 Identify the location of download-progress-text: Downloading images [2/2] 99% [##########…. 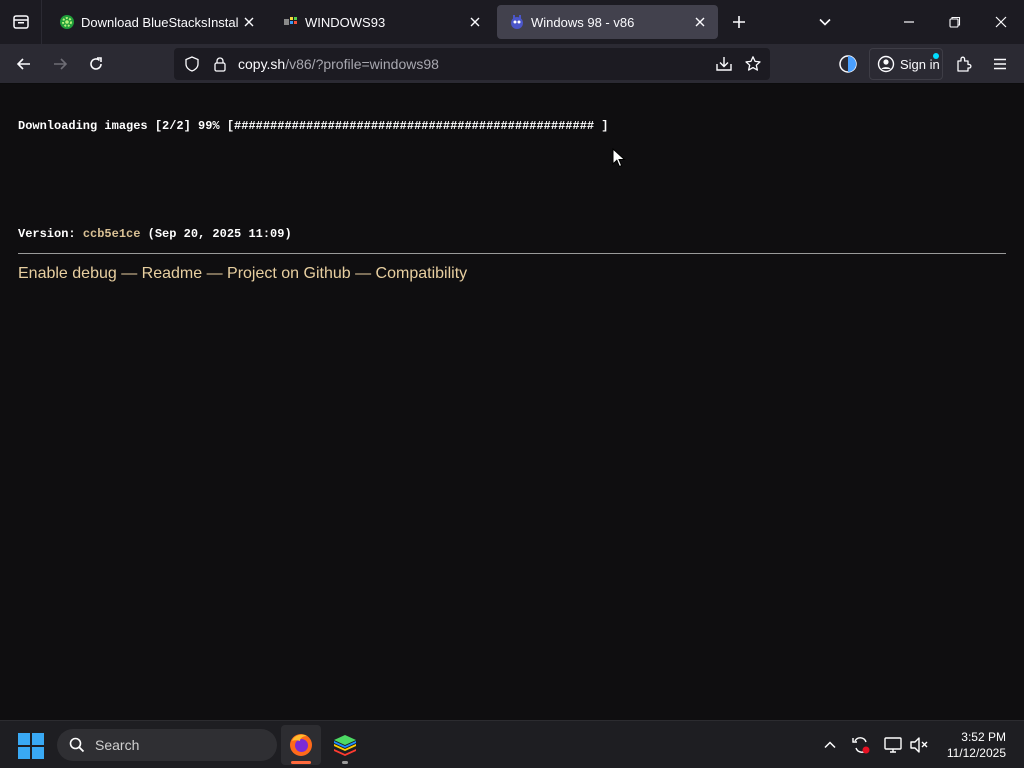
(313, 126).